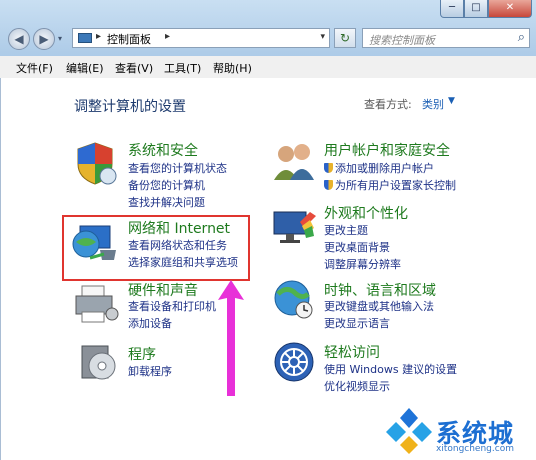  I want to click on search-input: 搜索控制面板 ⌕, so click(446, 38).